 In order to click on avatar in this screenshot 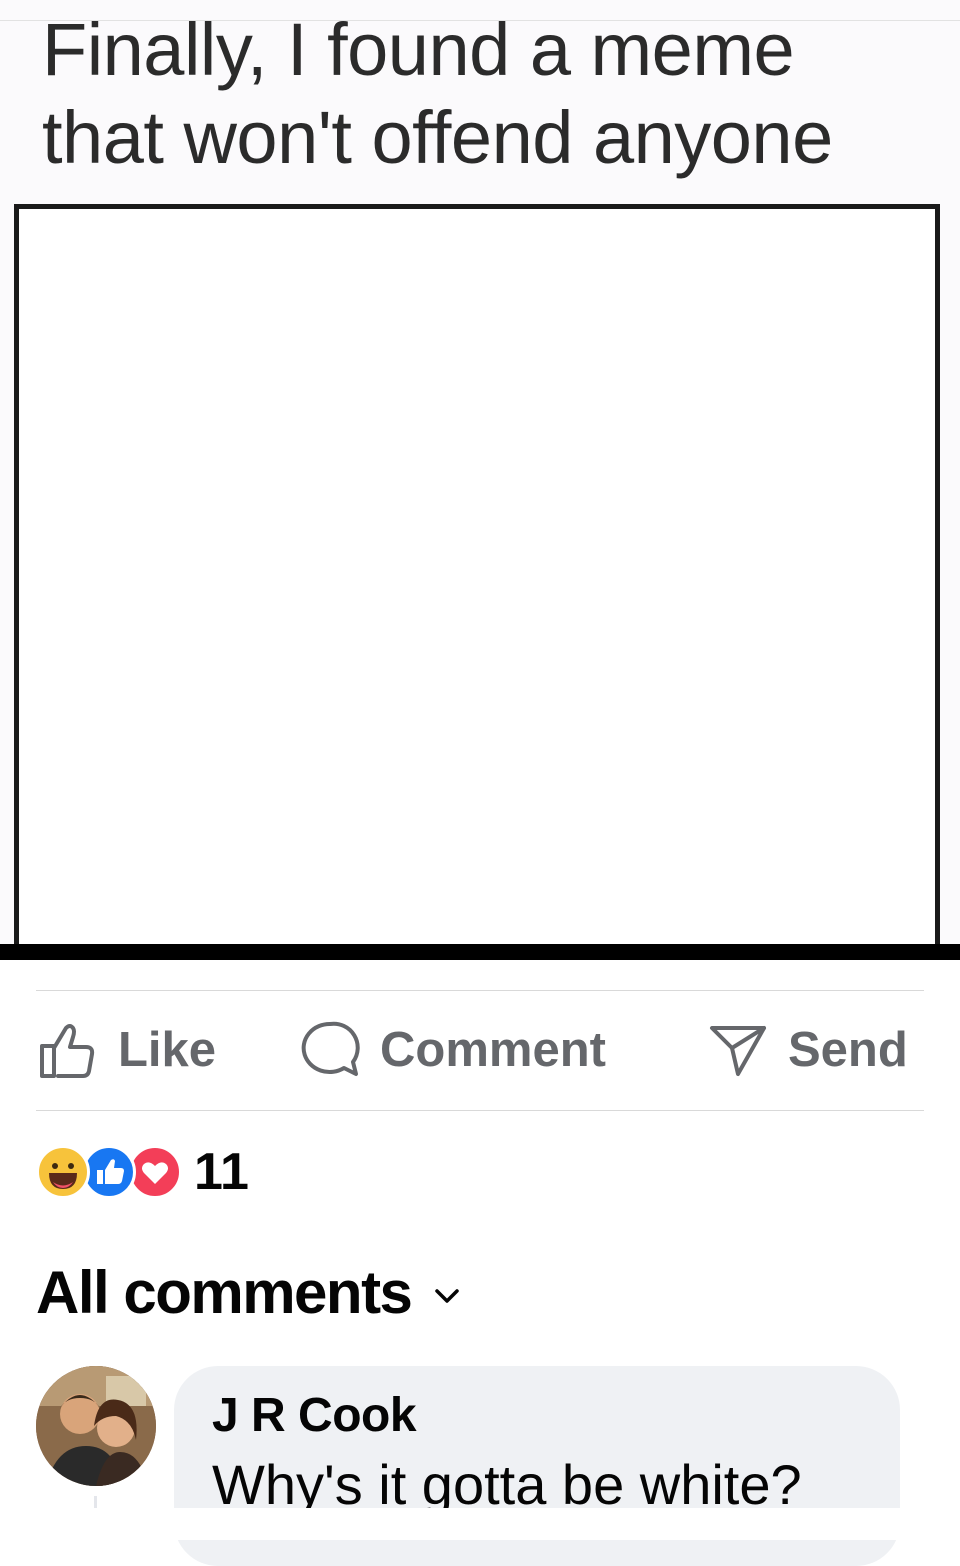, I will do `click(96, 1426)`.